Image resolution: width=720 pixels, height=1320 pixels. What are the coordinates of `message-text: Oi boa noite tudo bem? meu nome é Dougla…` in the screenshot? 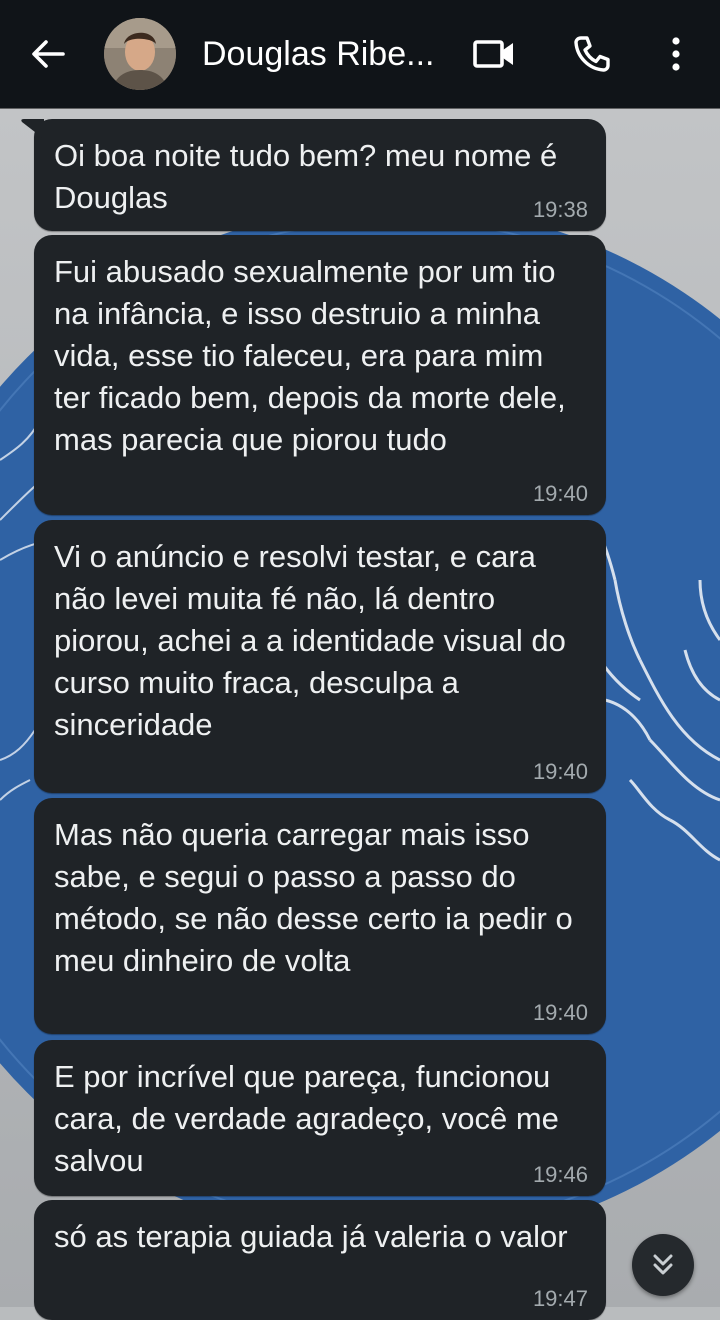 It's located at (306, 176).